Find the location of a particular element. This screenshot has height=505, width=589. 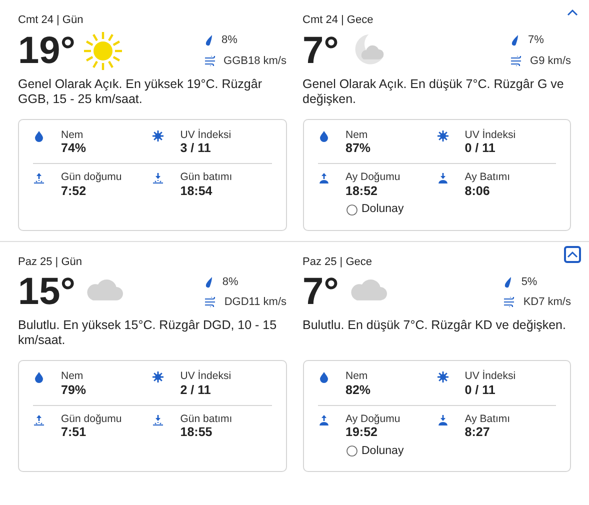

wind-value: G9 km/s is located at coordinates (550, 61).